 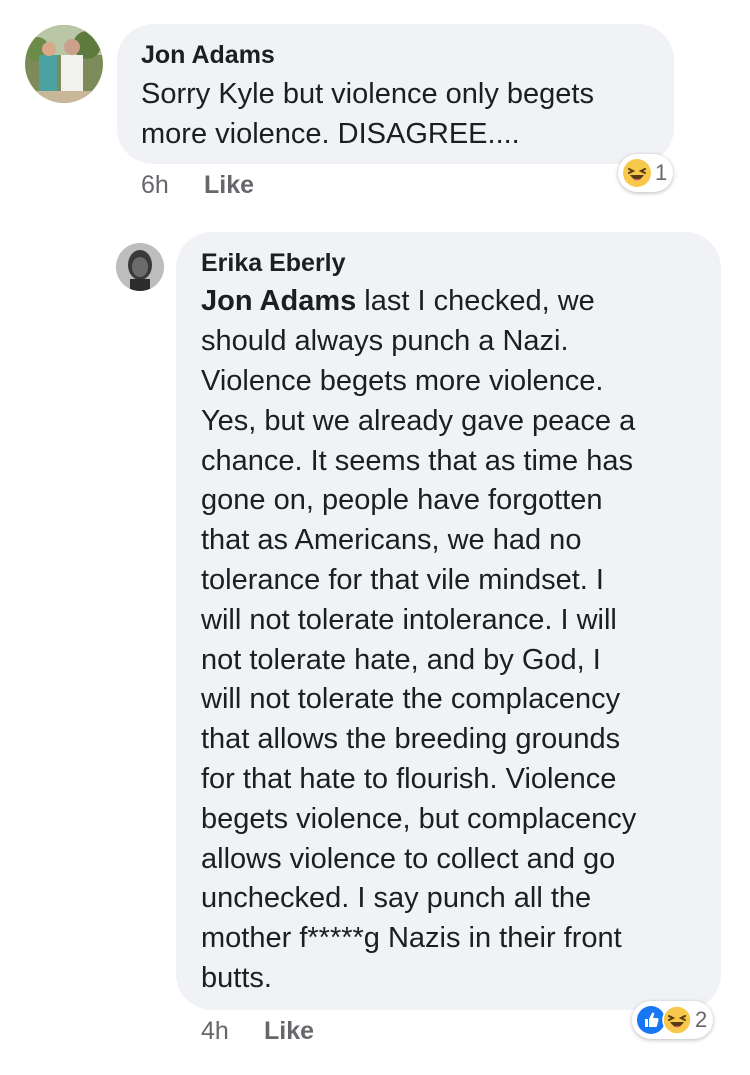 What do you see at coordinates (155, 185) in the screenshot?
I see `comment-timestamp: 6h` at bounding box center [155, 185].